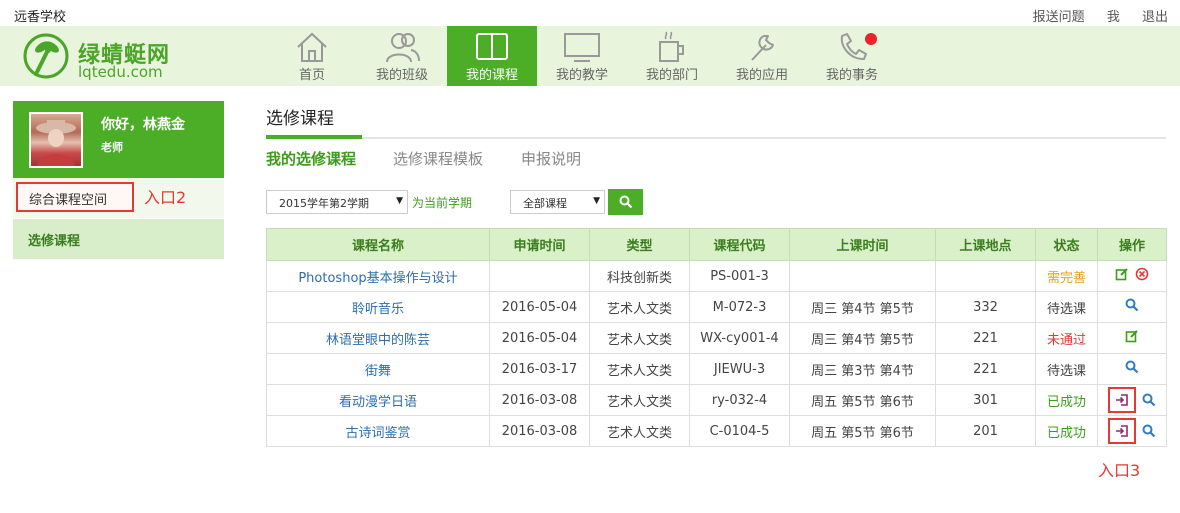  I want to click on filter-bar: 2015学年第2学期 为当前学期 全部课程, so click(716, 207).